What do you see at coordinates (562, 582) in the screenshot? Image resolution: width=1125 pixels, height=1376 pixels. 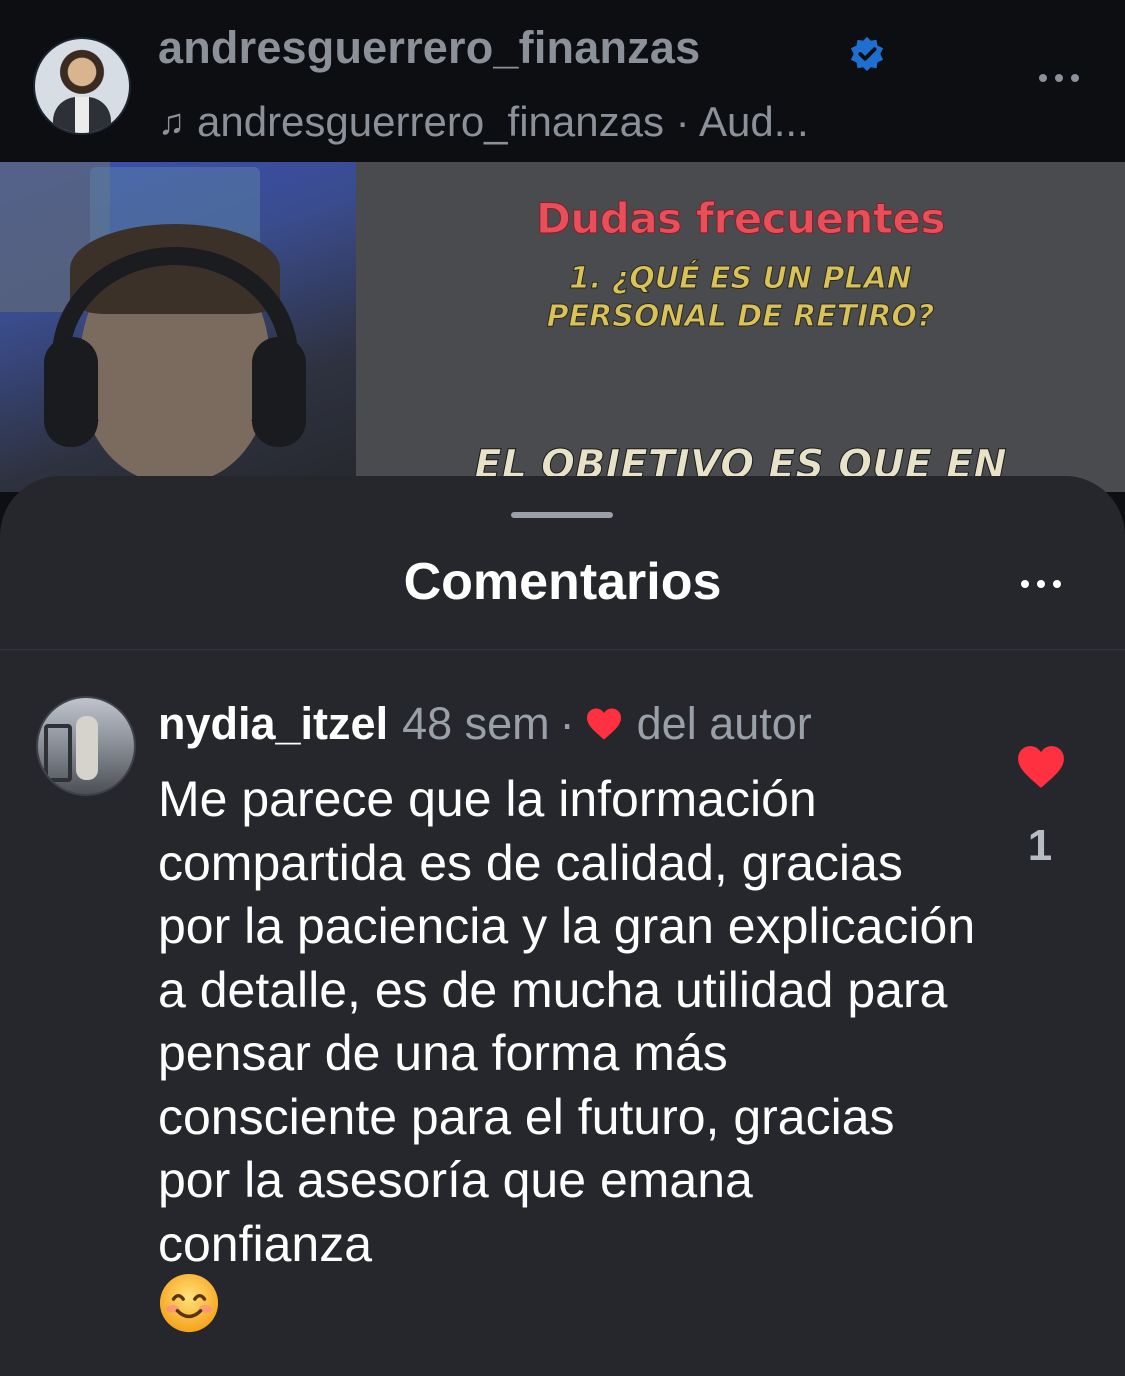 I see `comments-title: Comentarios` at bounding box center [562, 582].